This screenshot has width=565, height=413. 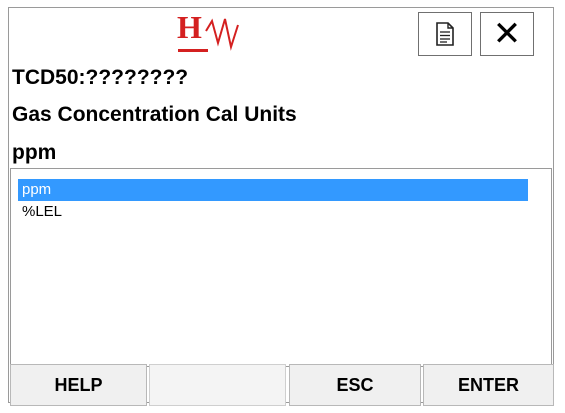 I want to click on option-percent-lel: %LEL, so click(x=273, y=212).